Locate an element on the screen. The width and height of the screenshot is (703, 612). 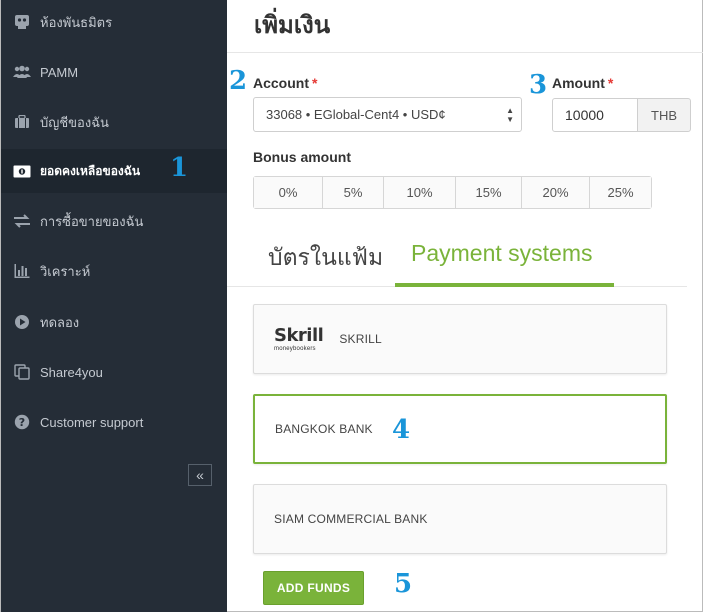
select-arrows-icon: ▲ ▼ is located at coordinates (510, 115).